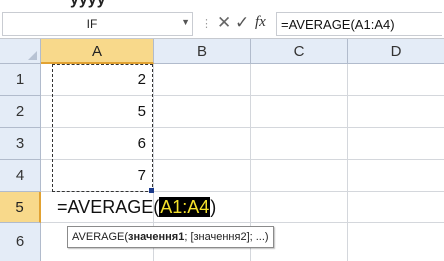 This screenshot has height=261, width=444. I want to click on select-all-icon, so click(32, 55).